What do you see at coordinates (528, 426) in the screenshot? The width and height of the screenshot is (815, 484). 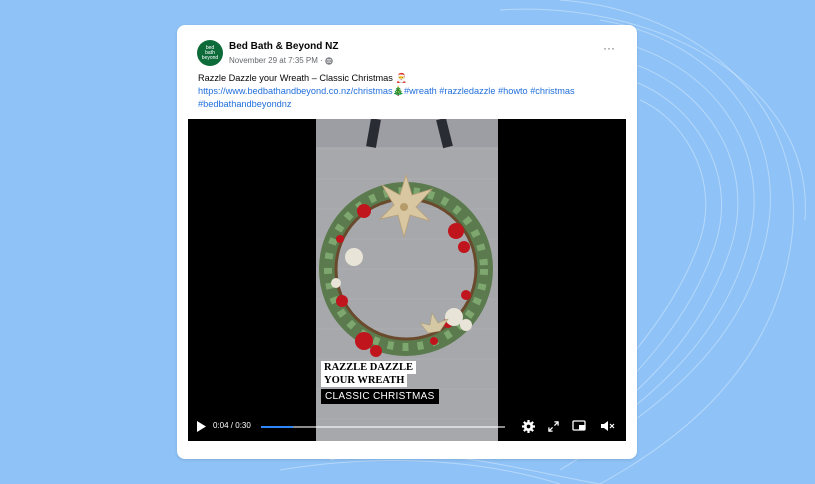 I see `settings-icon` at bounding box center [528, 426].